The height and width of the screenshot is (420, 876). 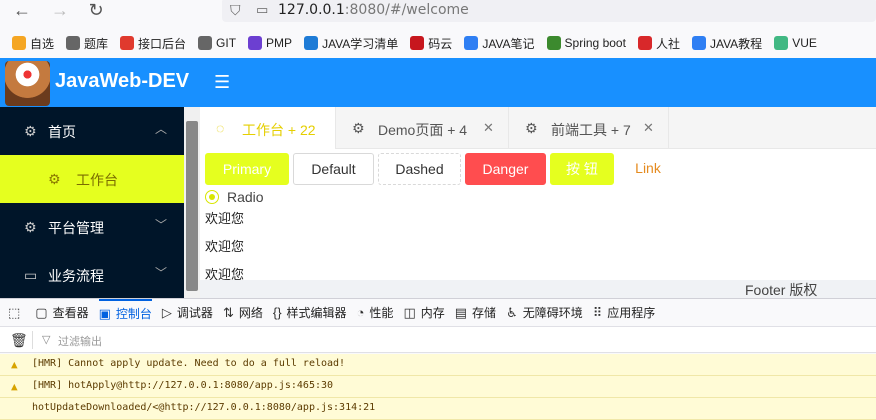 What do you see at coordinates (32, 340) in the screenshot?
I see `divider` at bounding box center [32, 340].